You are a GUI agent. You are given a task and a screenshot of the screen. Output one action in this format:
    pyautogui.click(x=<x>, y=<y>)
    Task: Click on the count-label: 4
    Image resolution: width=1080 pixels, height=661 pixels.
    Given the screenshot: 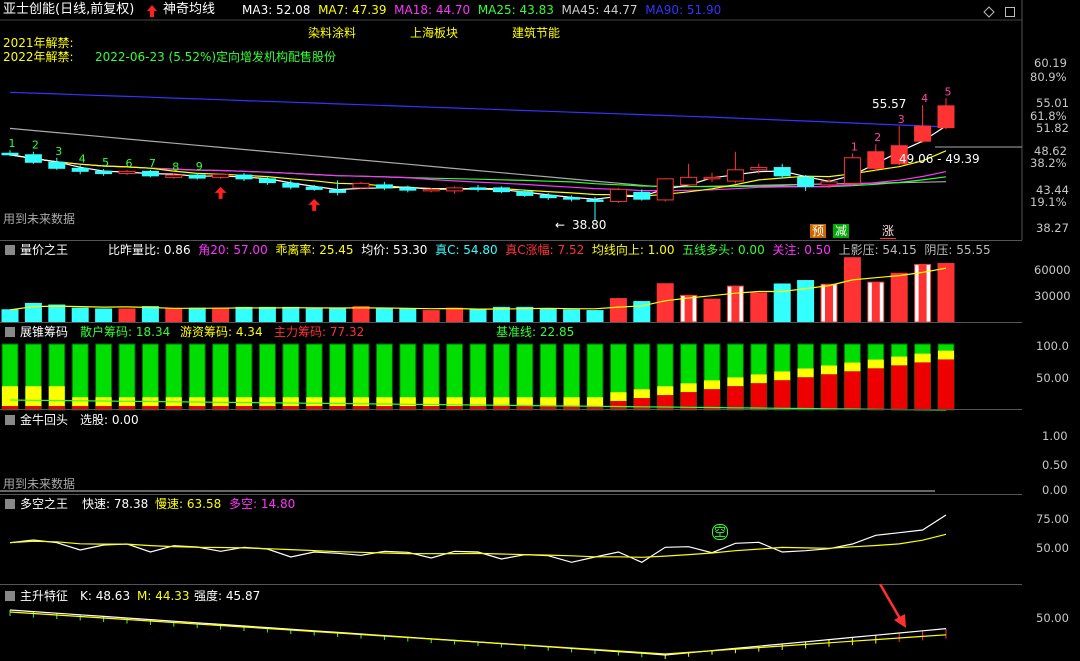 What is the action you would take?
    pyautogui.click(x=924, y=98)
    